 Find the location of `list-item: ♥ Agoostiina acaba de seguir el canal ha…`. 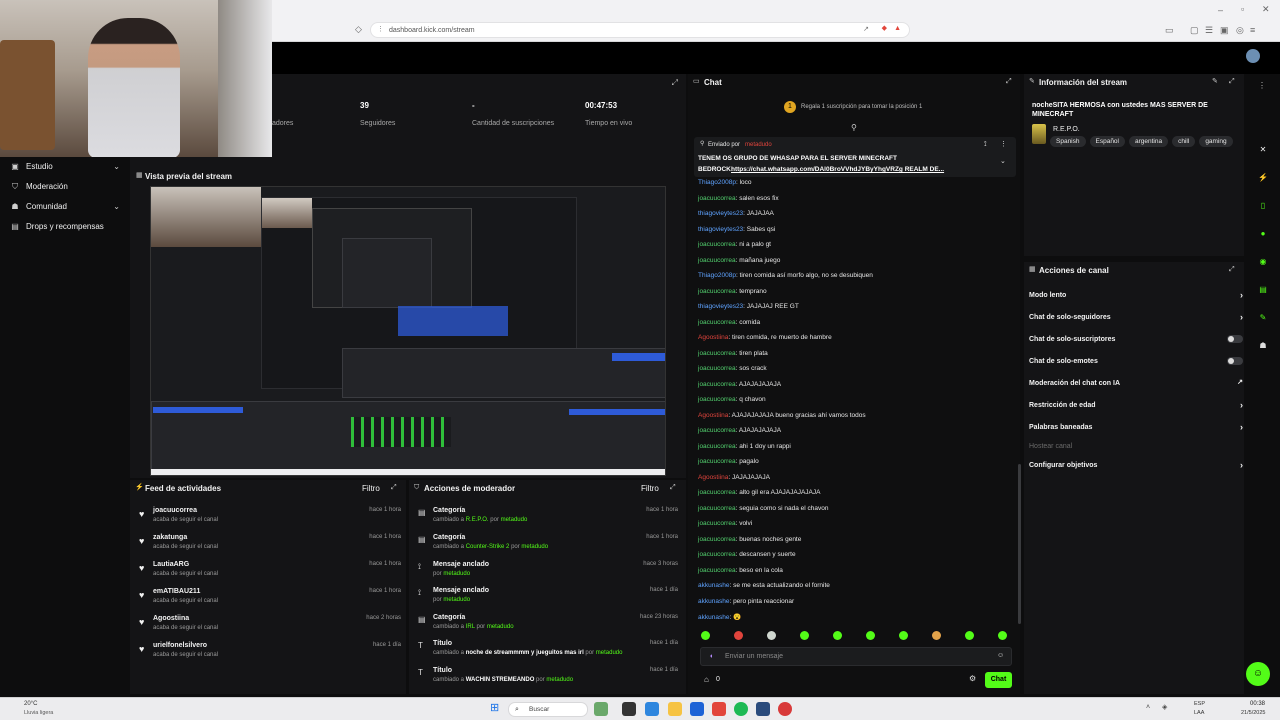

list-item: ♥ Agoostiina acaba de seguir el canal ha… is located at coordinates (271, 628).